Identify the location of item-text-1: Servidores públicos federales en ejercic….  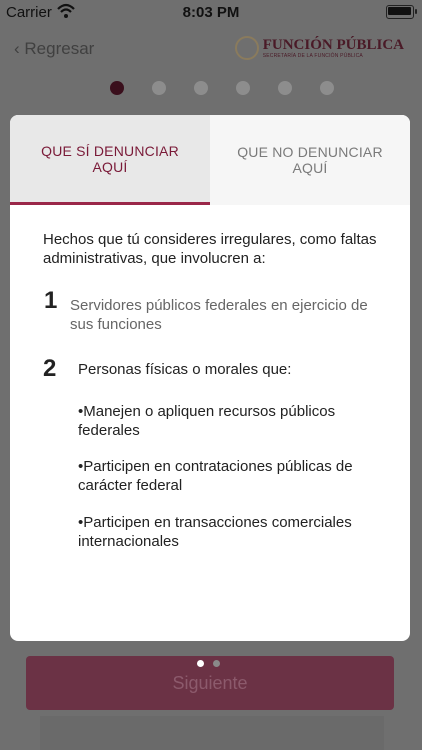
(219, 315).